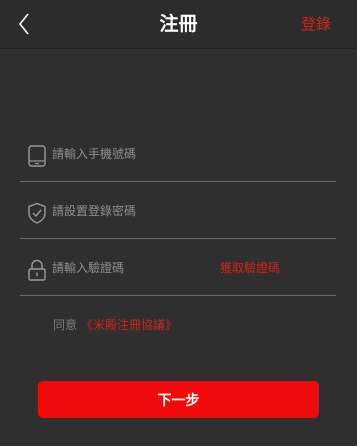  I want to click on login-link: 登錄, so click(316, 24).